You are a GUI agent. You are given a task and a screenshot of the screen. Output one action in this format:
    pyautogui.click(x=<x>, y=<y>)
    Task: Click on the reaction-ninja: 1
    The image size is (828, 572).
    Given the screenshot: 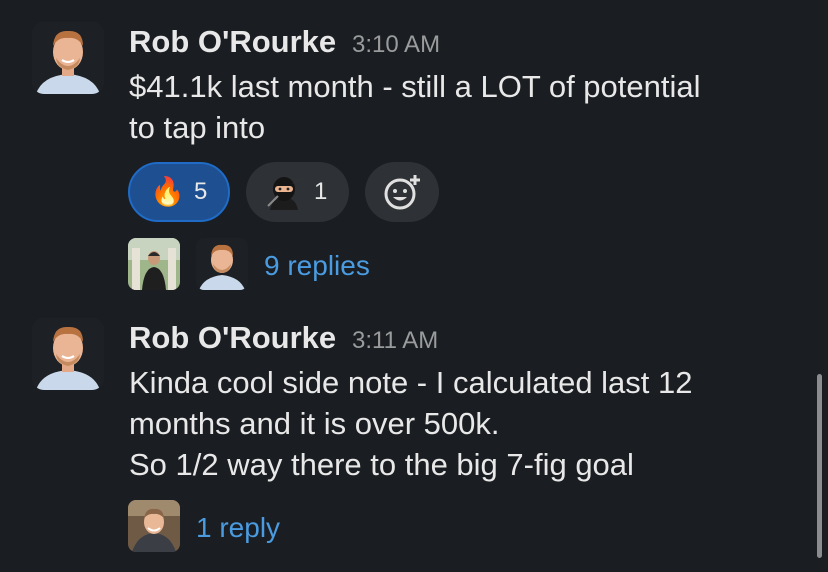 What is the action you would take?
    pyautogui.click(x=297, y=192)
    